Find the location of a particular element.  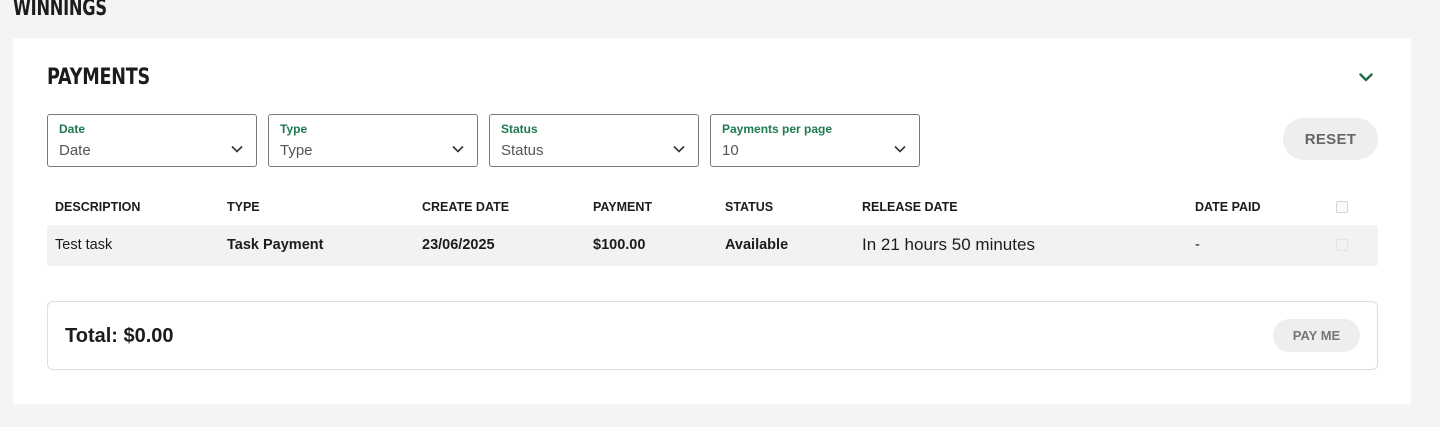

row-type: Task Payment is located at coordinates (275, 245).